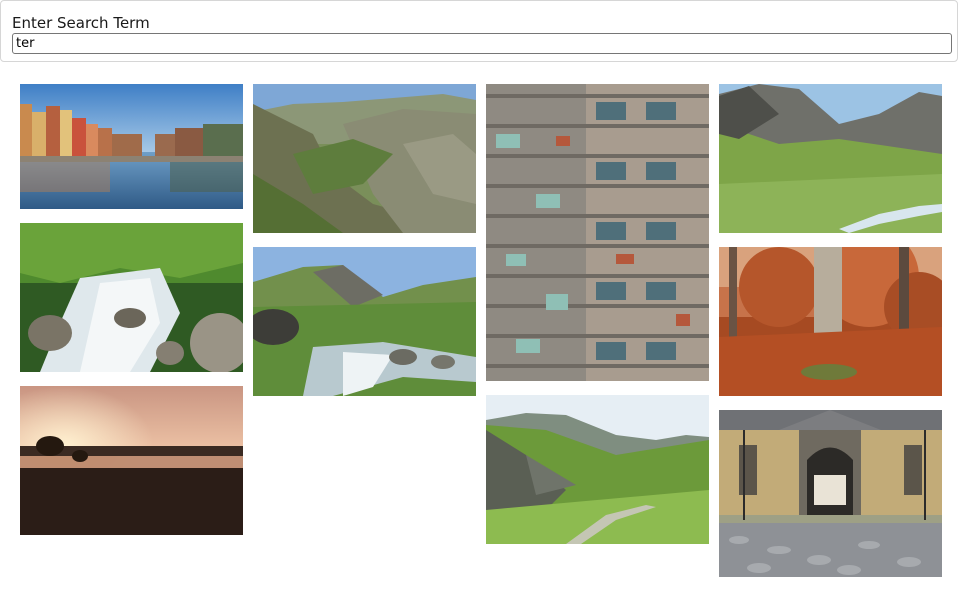  What do you see at coordinates (597, 232) in the screenshot?
I see `gallery-image-apartment-building` at bounding box center [597, 232].